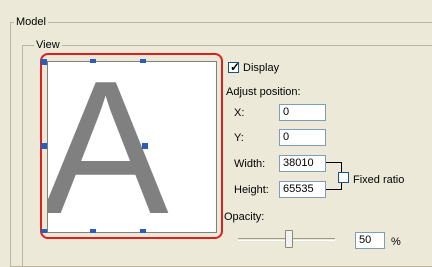 The height and width of the screenshot is (267, 432). I want to click on resize-handle-middle-left, so click(44, 146).